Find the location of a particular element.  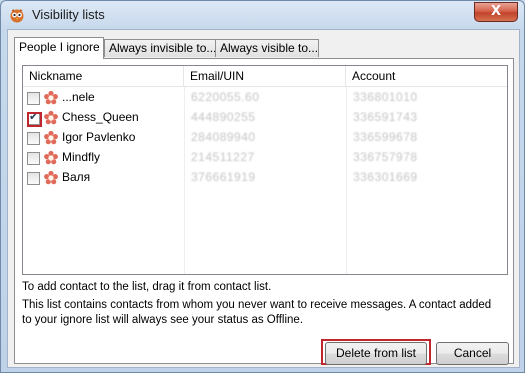

account-cell: 336591743 is located at coordinates (385, 117).